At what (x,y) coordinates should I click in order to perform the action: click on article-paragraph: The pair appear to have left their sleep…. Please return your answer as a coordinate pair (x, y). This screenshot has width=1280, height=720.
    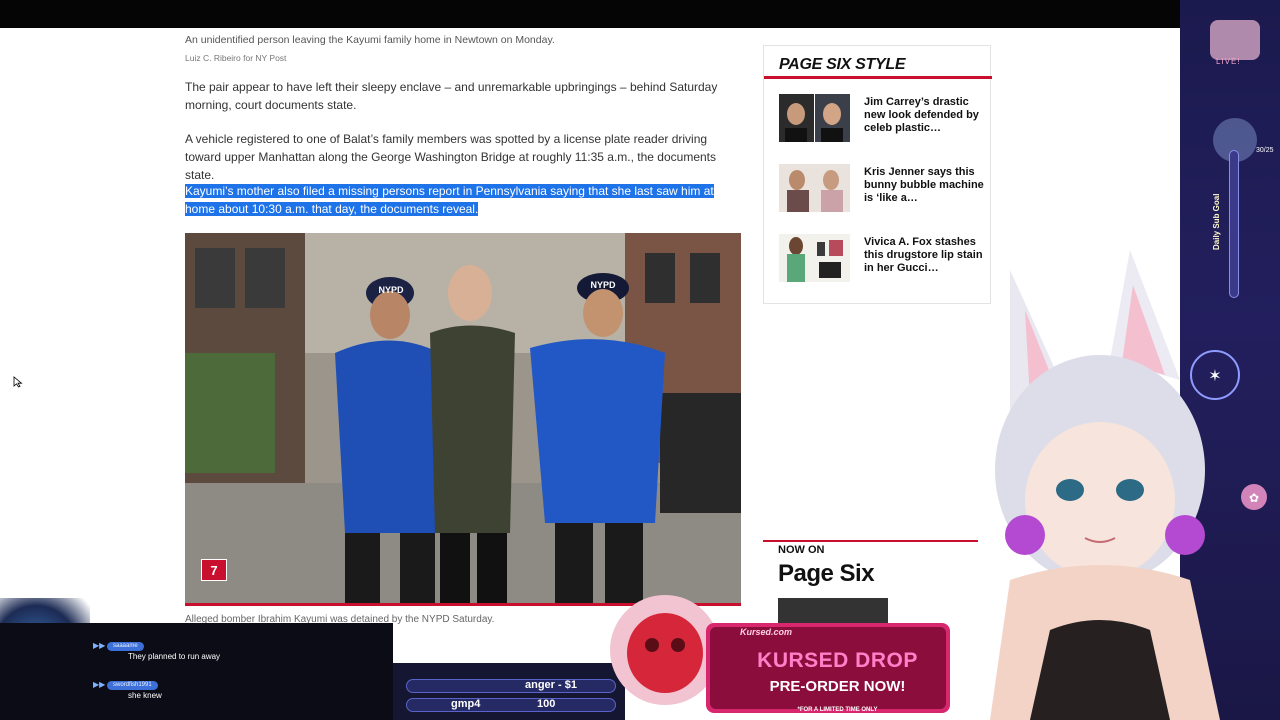
    Looking at the image, I should click on (451, 96).